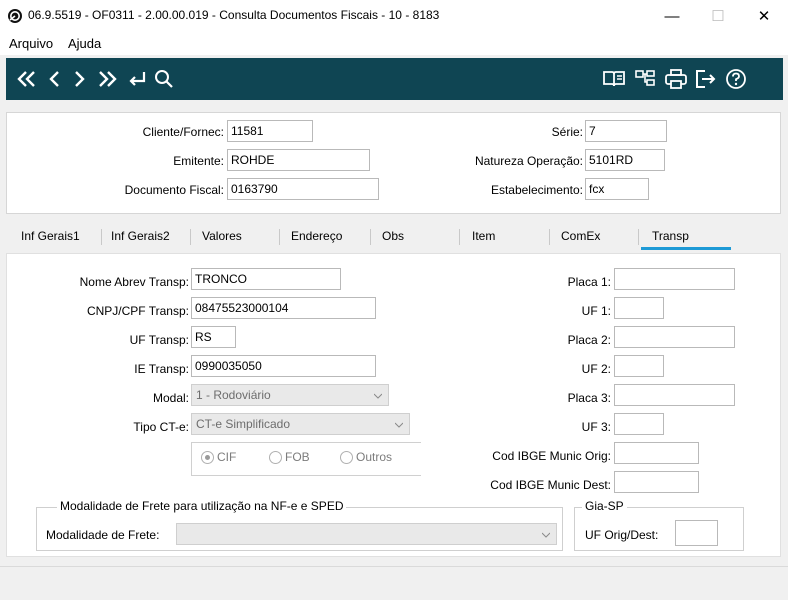 This screenshot has height=600, width=788. Describe the element at coordinates (164, 79) in the screenshot. I see `search-icon` at that location.